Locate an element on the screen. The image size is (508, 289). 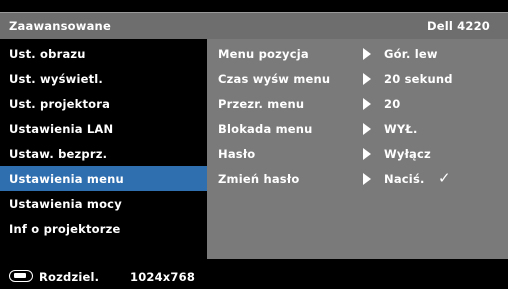
menu-item-label: Ustaw. bezprz. is located at coordinates (58, 154).